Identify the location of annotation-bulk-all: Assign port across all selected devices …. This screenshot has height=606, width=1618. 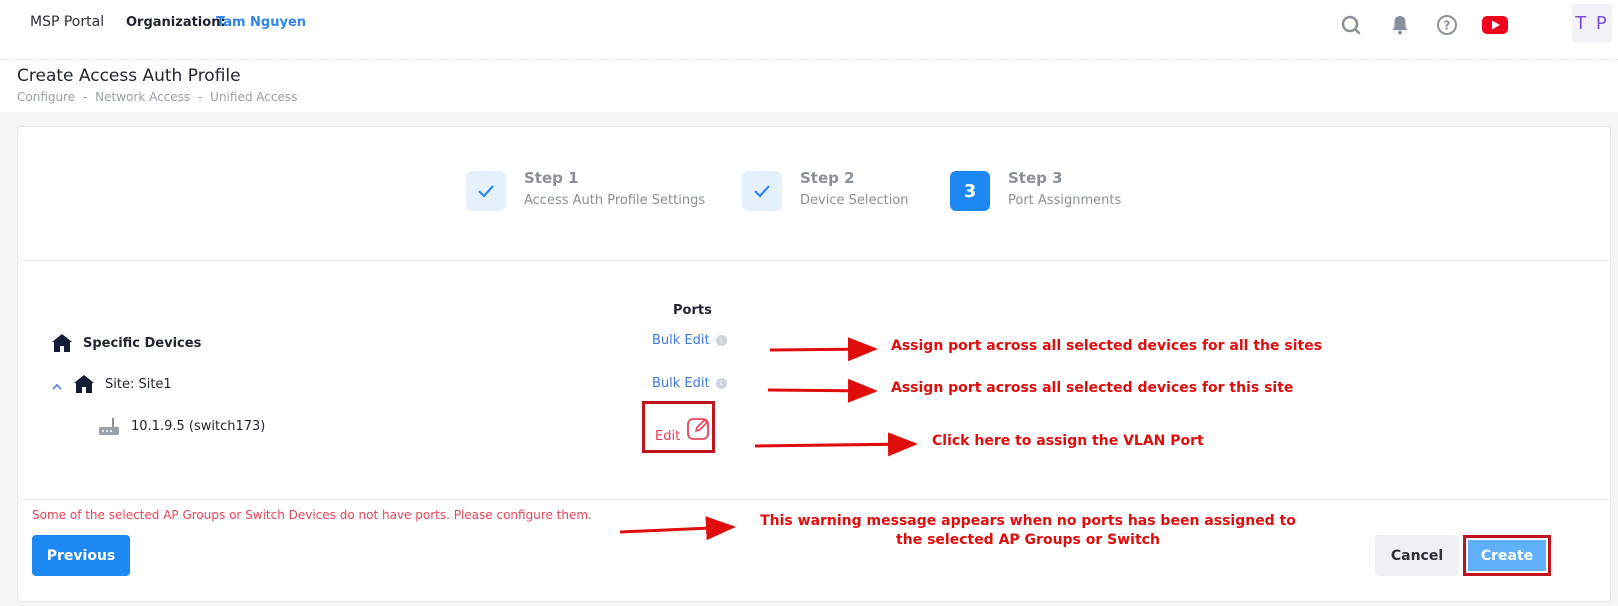
(1107, 346).